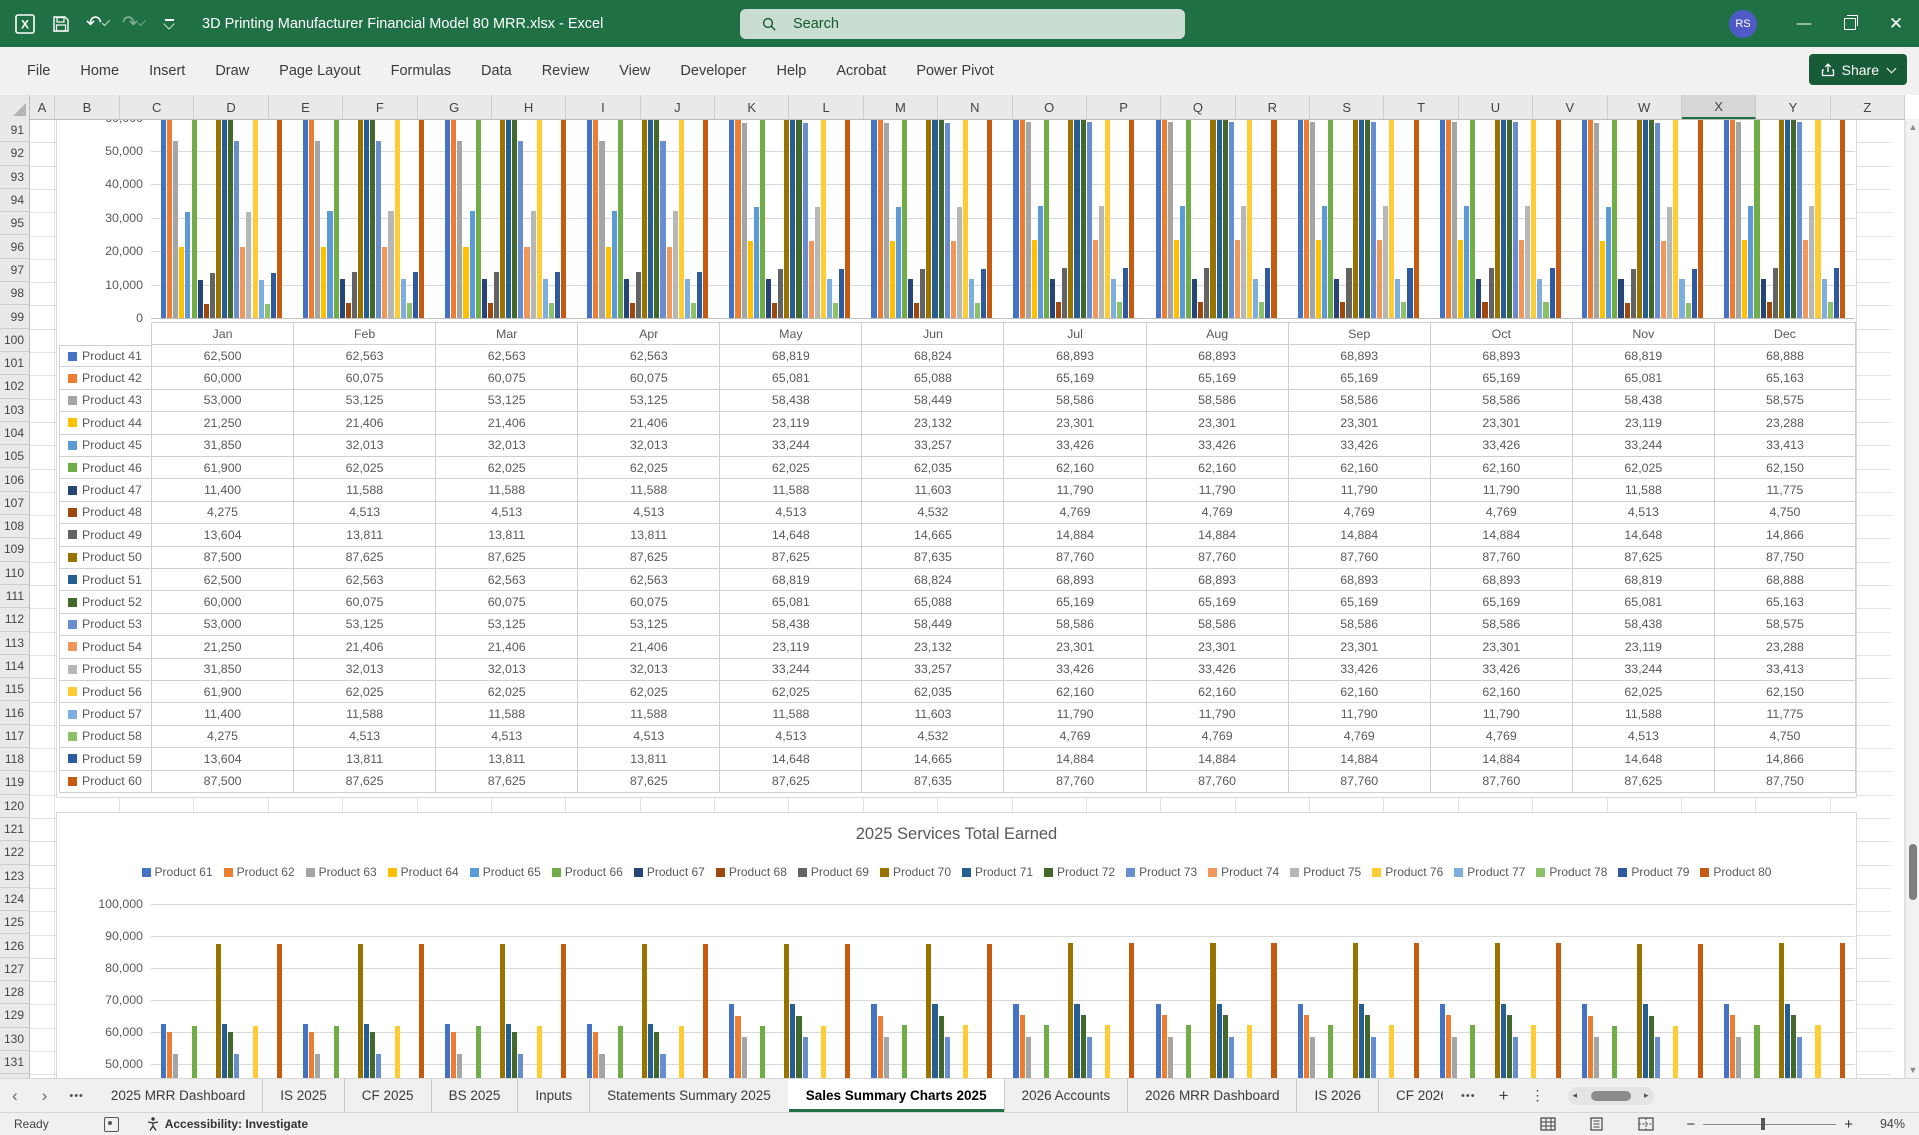 The image size is (1919, 1135). What do you see at coordinates (14, 317) in the screenshot?
I see `row-header-99: 99` at bounding box center [14, 317].